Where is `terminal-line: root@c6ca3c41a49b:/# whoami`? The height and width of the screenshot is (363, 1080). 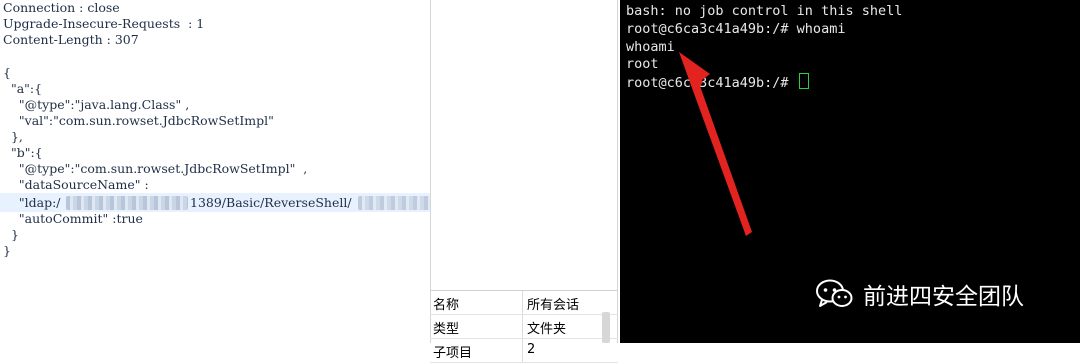 terminal-line: root@c6ca3c41a49b:/# whoami is located at coordinates (736, 29).